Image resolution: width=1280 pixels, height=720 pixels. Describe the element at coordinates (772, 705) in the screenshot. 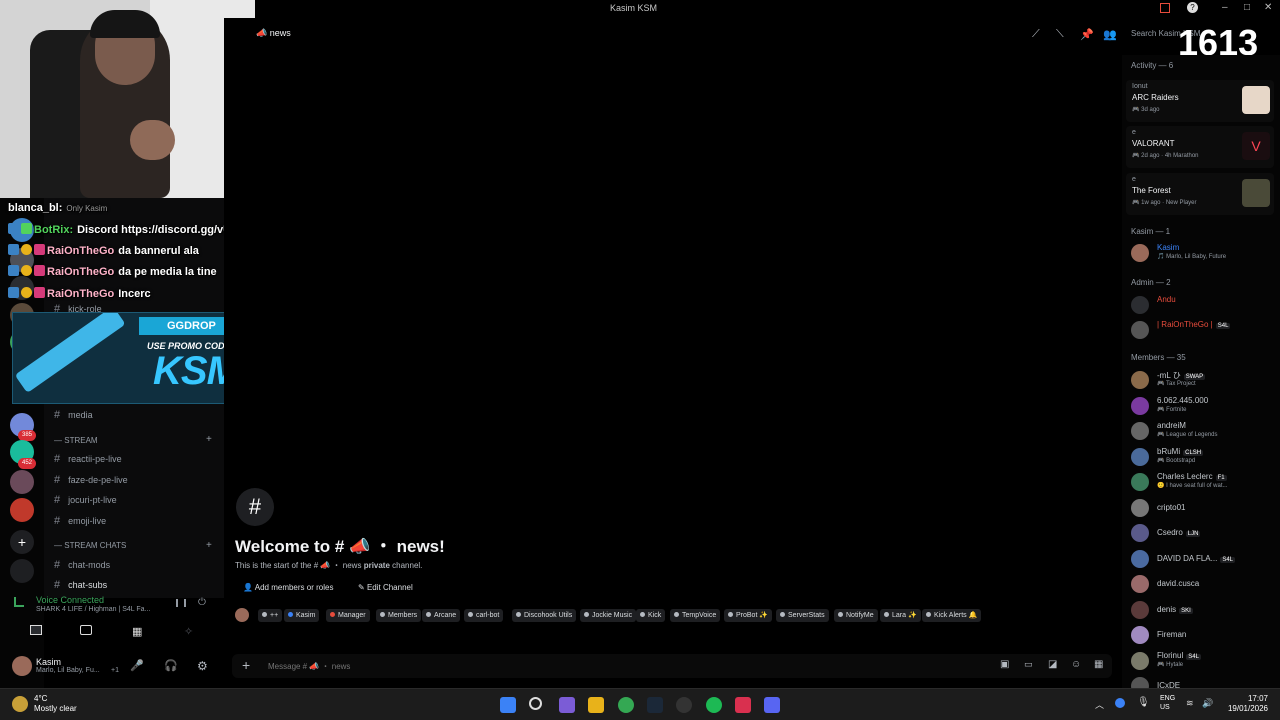

I see `discord-icon` at that location.